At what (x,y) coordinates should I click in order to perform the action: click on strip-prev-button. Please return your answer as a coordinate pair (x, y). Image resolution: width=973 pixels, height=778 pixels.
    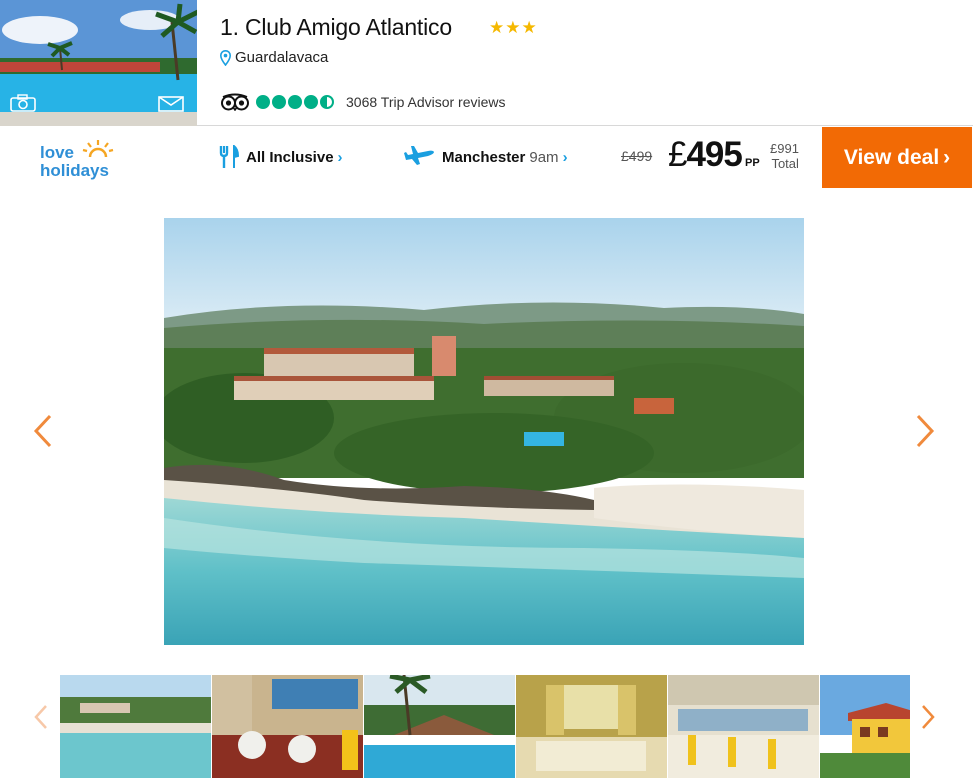
    Looking at the image, I should click on (41, 717).